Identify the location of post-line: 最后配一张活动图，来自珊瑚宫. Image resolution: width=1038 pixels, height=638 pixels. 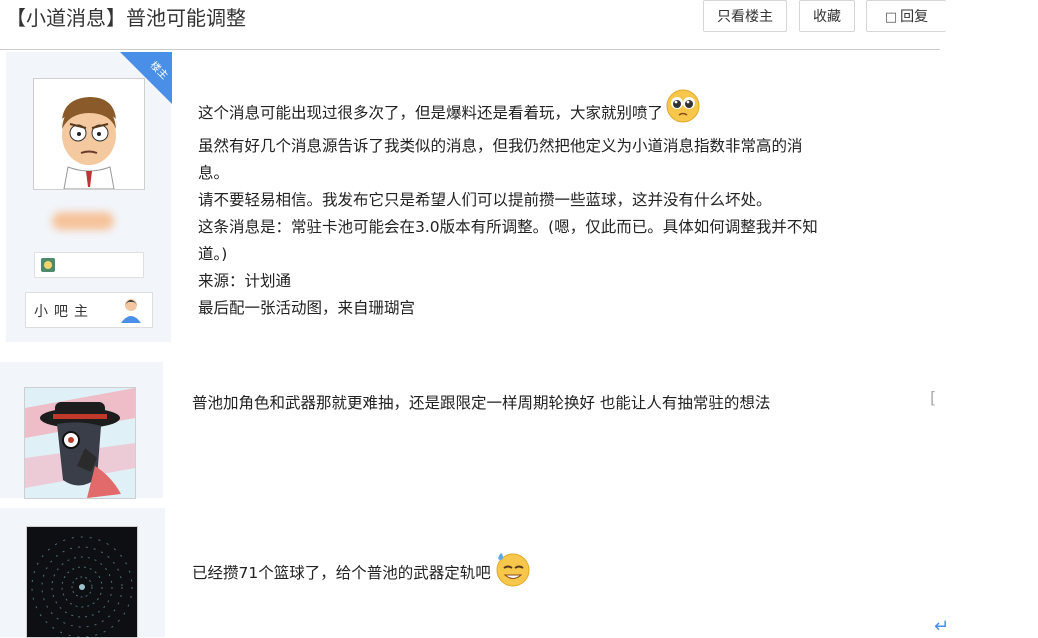
(307, 308).